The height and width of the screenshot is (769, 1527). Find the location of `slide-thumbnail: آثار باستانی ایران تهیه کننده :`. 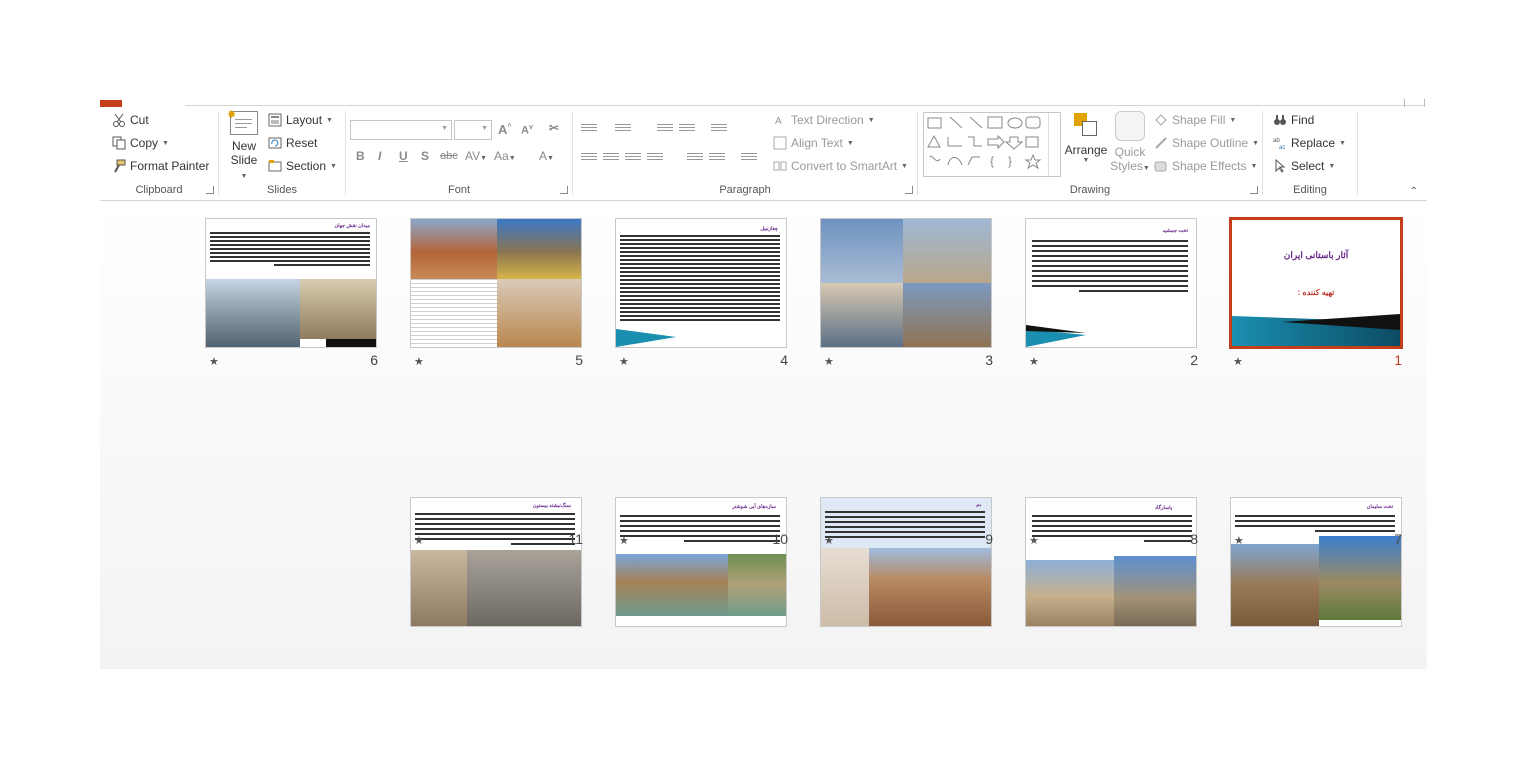

slide-thumbnail: آثار باستانی ایران تهیه کننده : is located at coordinates (1316, 283).